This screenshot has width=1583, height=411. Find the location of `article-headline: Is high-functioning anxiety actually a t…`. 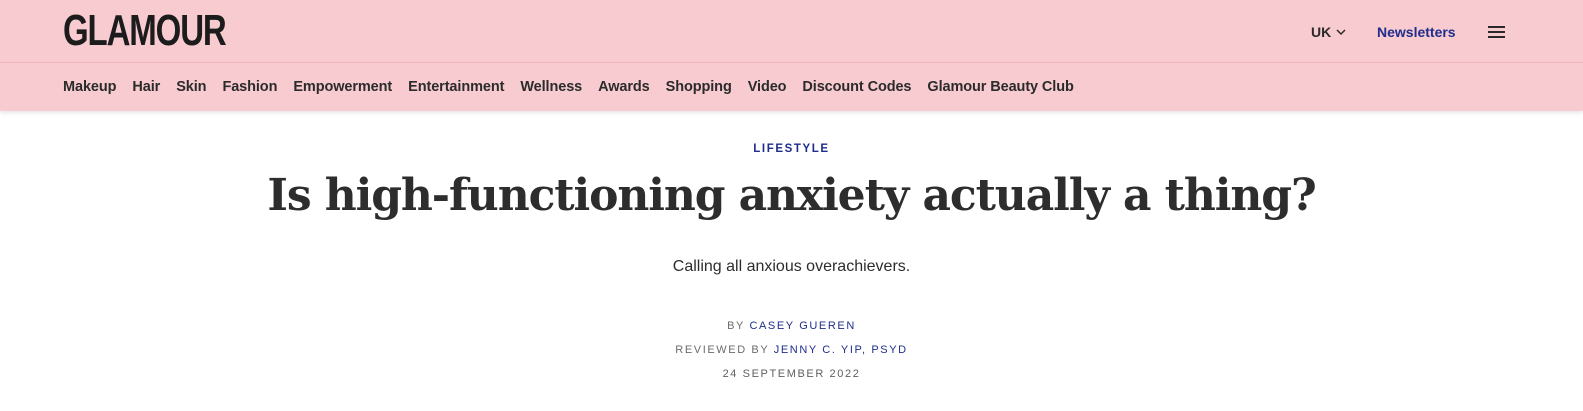

article-headline: Is high-functioning anxiety actually a t… is located at coordinates (791, 195).